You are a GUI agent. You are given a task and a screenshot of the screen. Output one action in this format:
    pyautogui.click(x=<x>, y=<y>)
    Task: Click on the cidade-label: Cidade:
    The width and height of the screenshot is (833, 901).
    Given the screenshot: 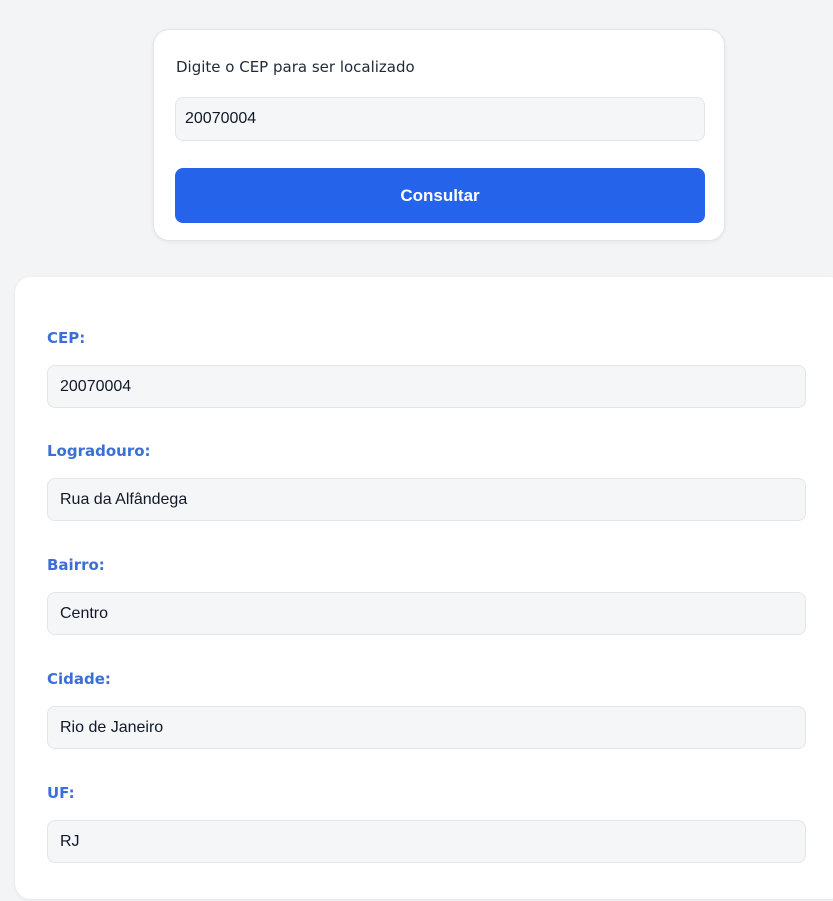 What is the action you would take?
    pyautogui.click(x=79, y=679)
    